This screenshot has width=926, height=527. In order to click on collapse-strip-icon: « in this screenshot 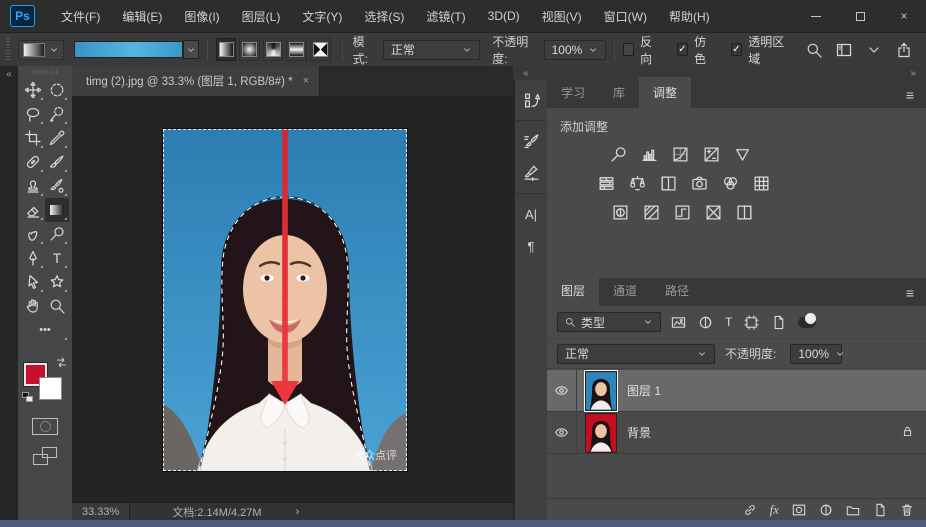, I will do `click(526, 73)`.